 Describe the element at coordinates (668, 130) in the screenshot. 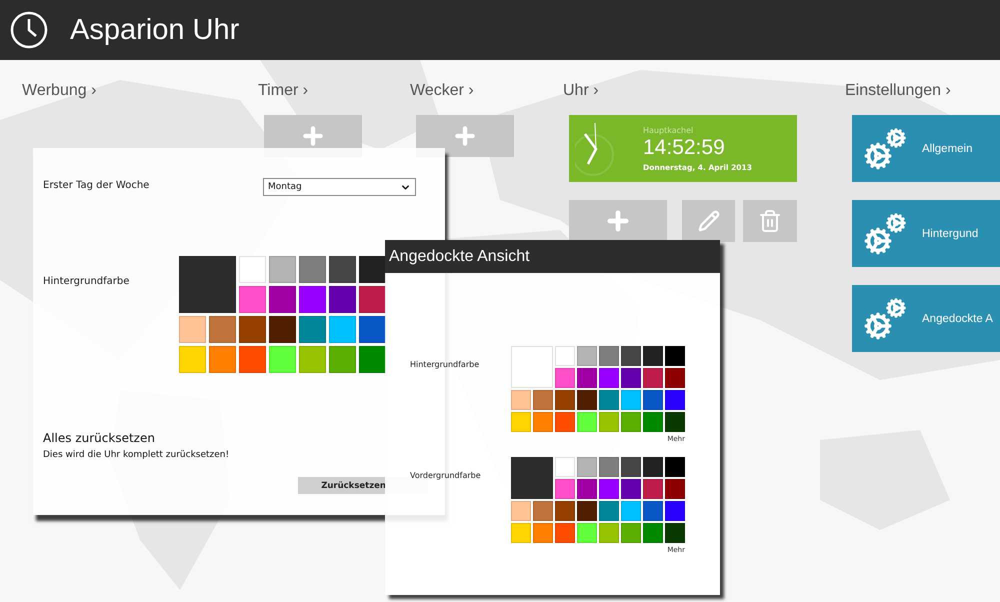

I see `tile-caption: Hauptkachel` at that location.